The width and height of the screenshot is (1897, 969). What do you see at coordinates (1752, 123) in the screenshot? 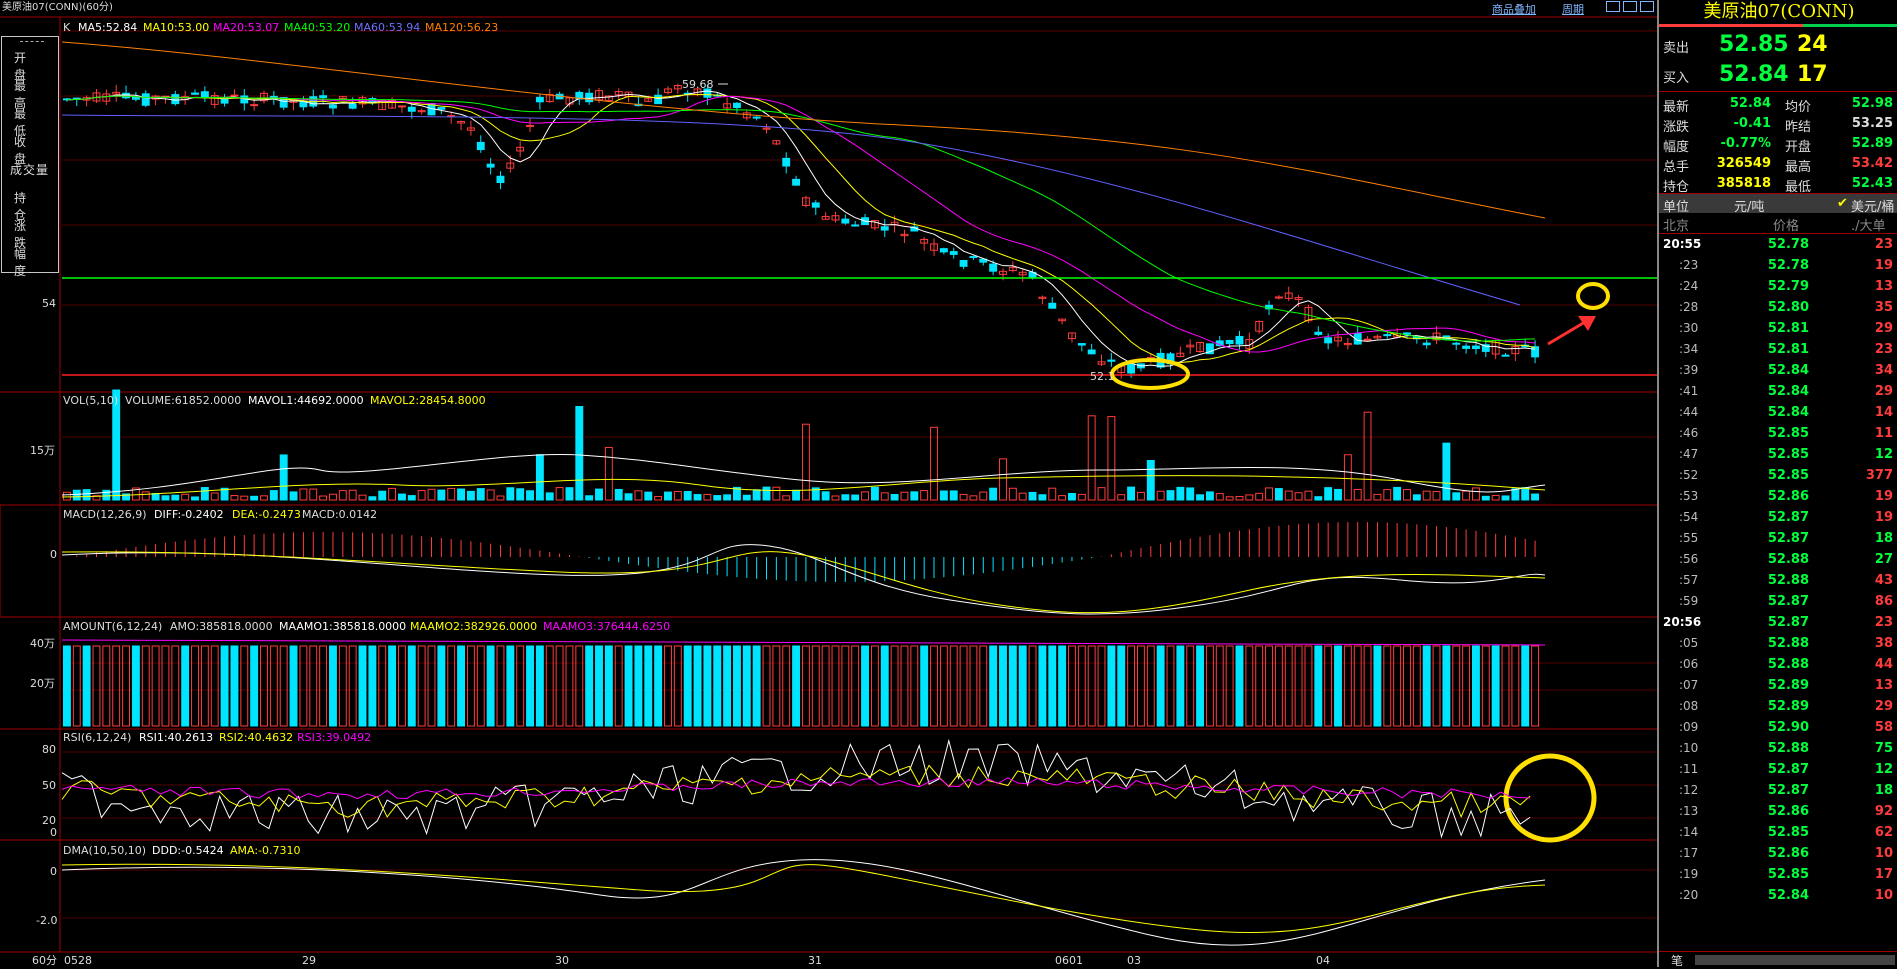
I see `stat-value: -0.41` at bounding box center [1752, 123].